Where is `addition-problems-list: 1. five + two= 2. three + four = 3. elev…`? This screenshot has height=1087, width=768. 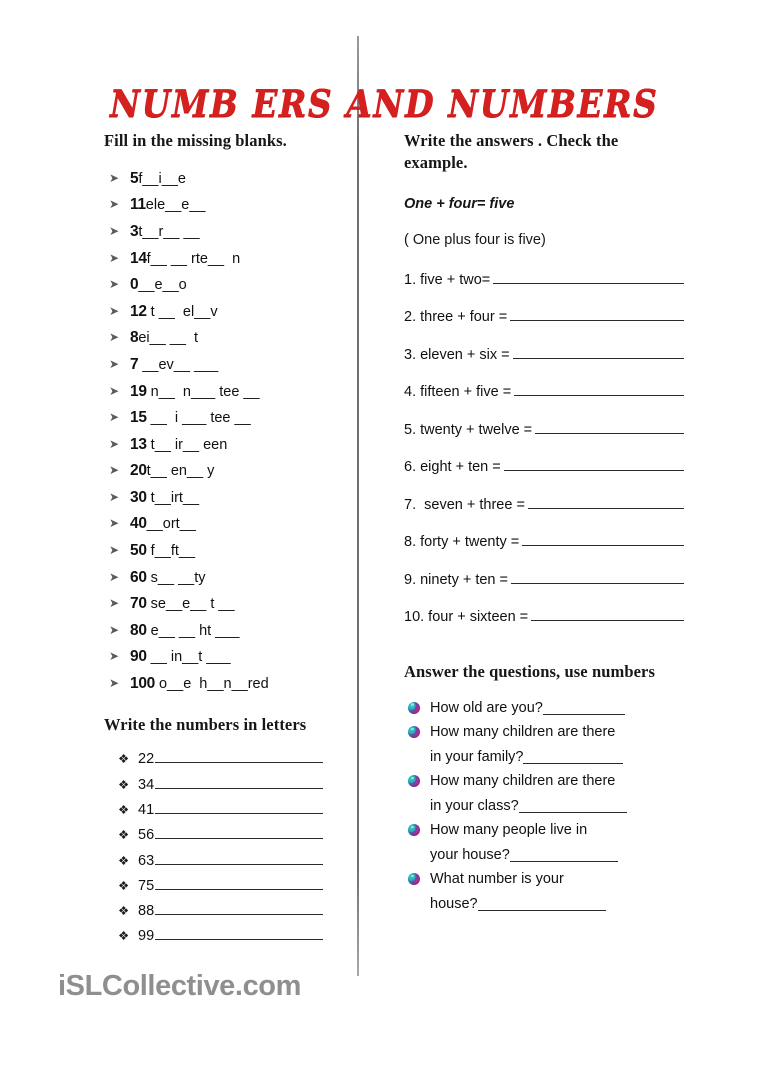 addition-problems-list: 1. five + two= 2. three + four = 3. elev… is located at coordinates (544, 449).